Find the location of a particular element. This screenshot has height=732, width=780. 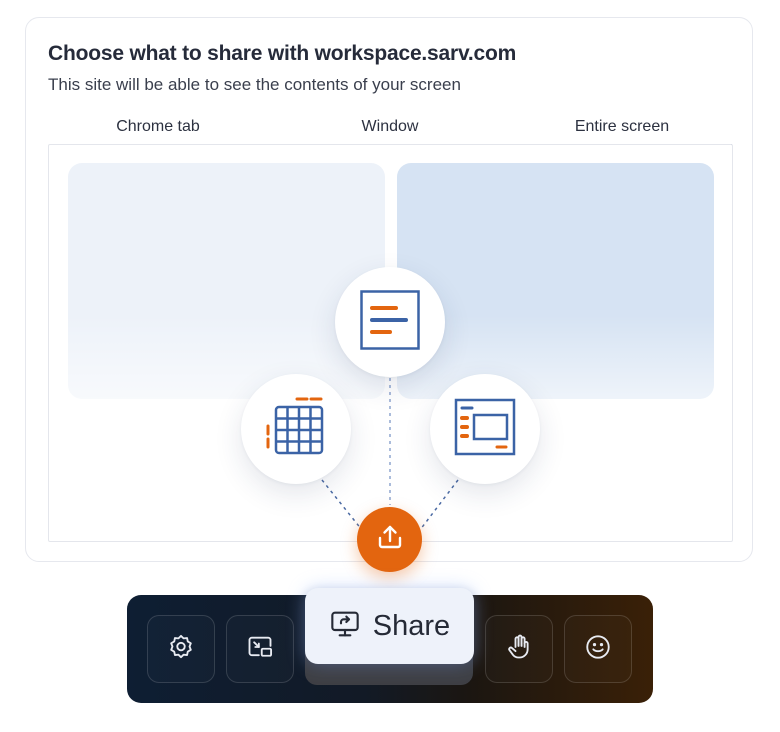

document-option is located at coordinates (390, 322).